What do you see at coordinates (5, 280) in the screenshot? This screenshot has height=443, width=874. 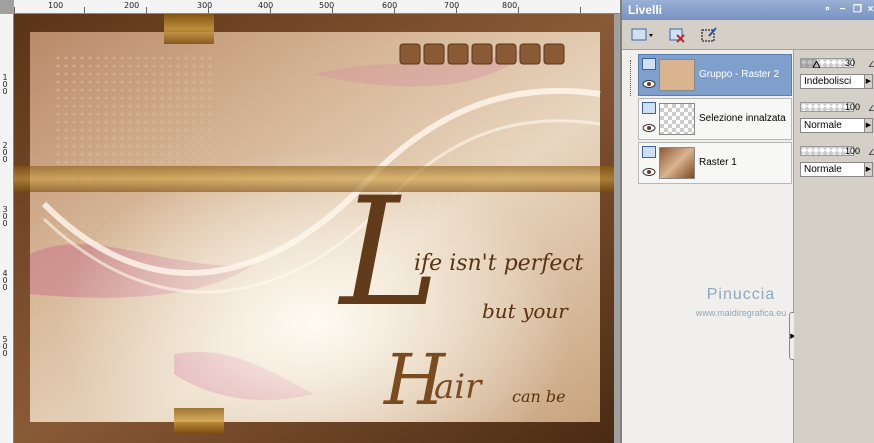 I see `ruler-label: 400` at bounding box center [5, 280].